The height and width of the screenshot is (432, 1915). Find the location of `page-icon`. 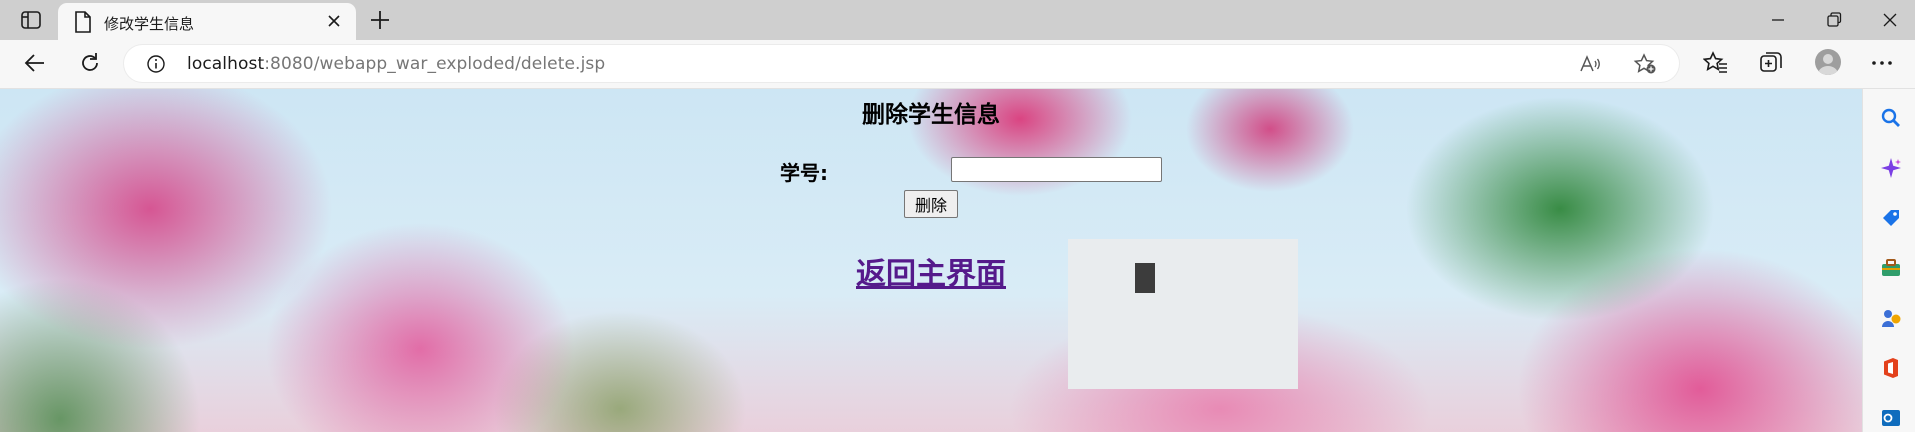

page-icon is located at coordinates (83, 22).